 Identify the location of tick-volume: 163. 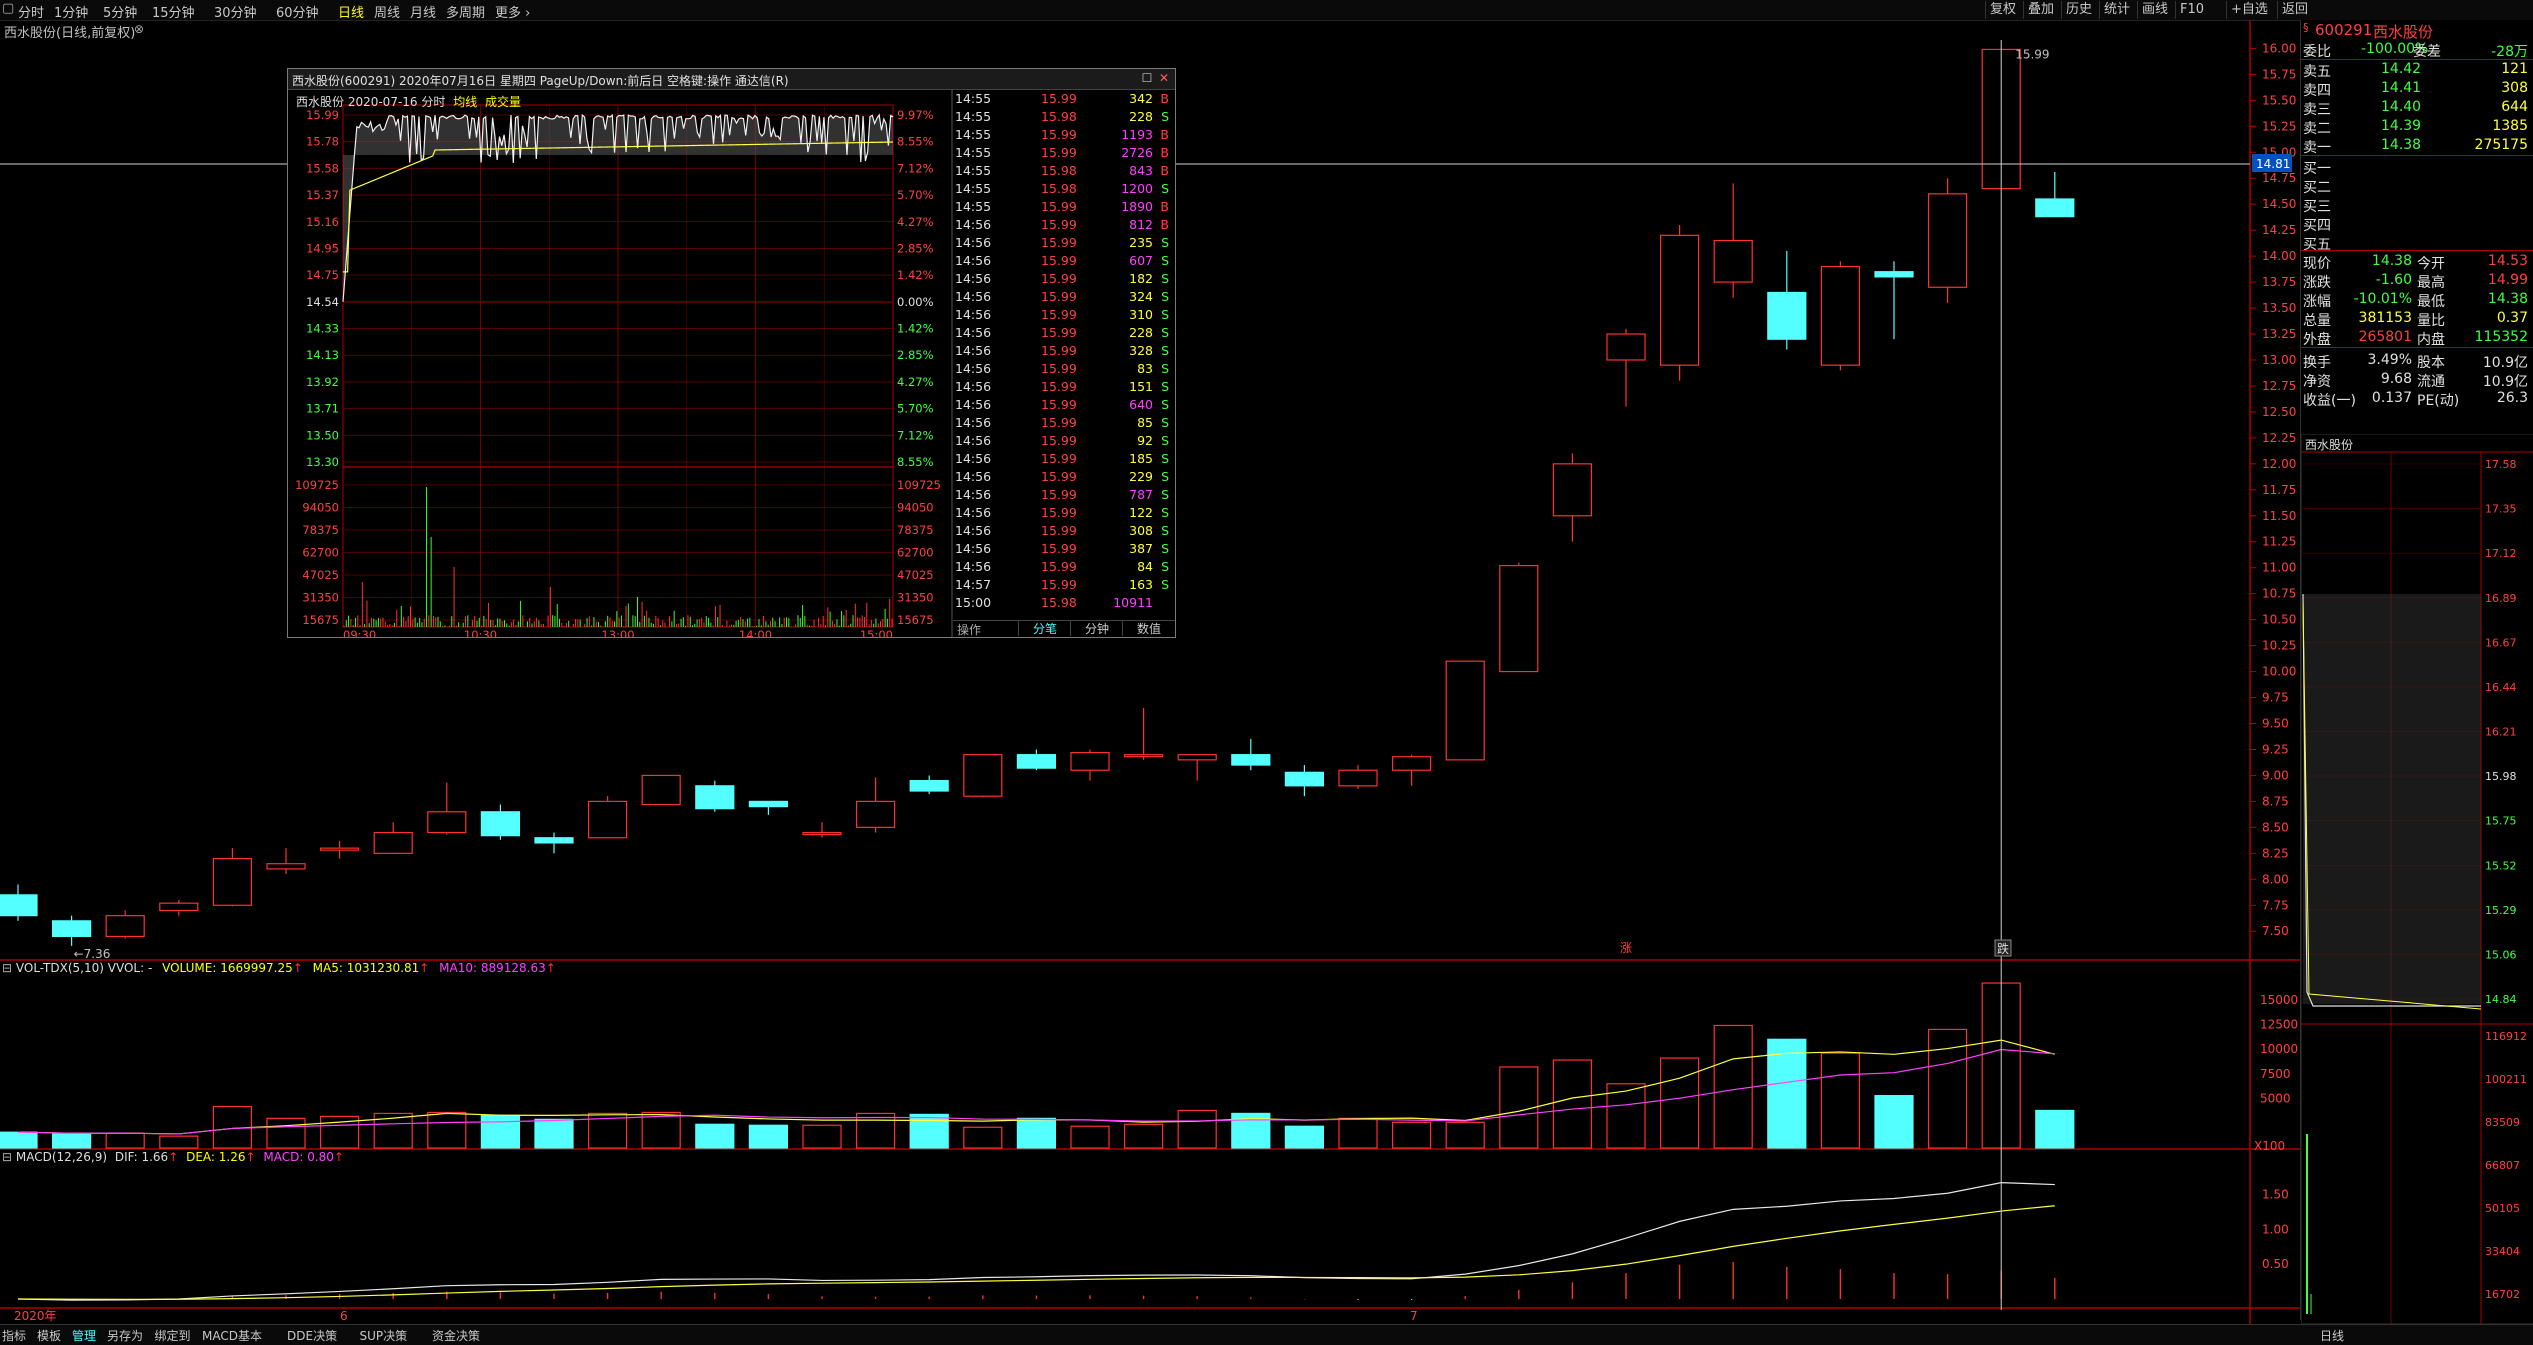
(1141, 584).